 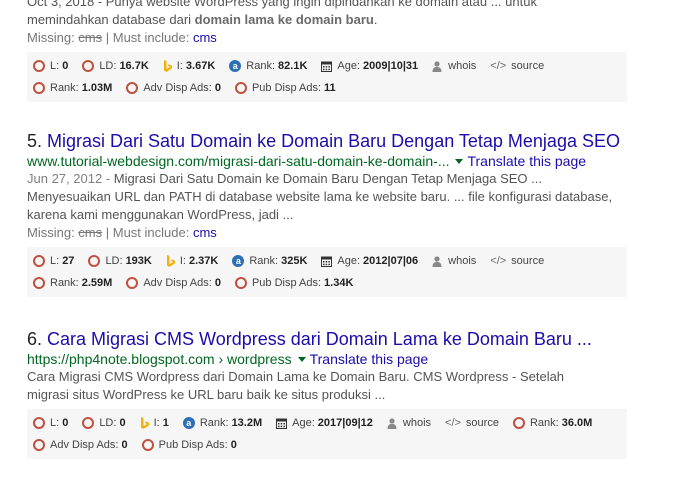 I want to click on seo-metric: L: 0, so click(x=50, y=423).